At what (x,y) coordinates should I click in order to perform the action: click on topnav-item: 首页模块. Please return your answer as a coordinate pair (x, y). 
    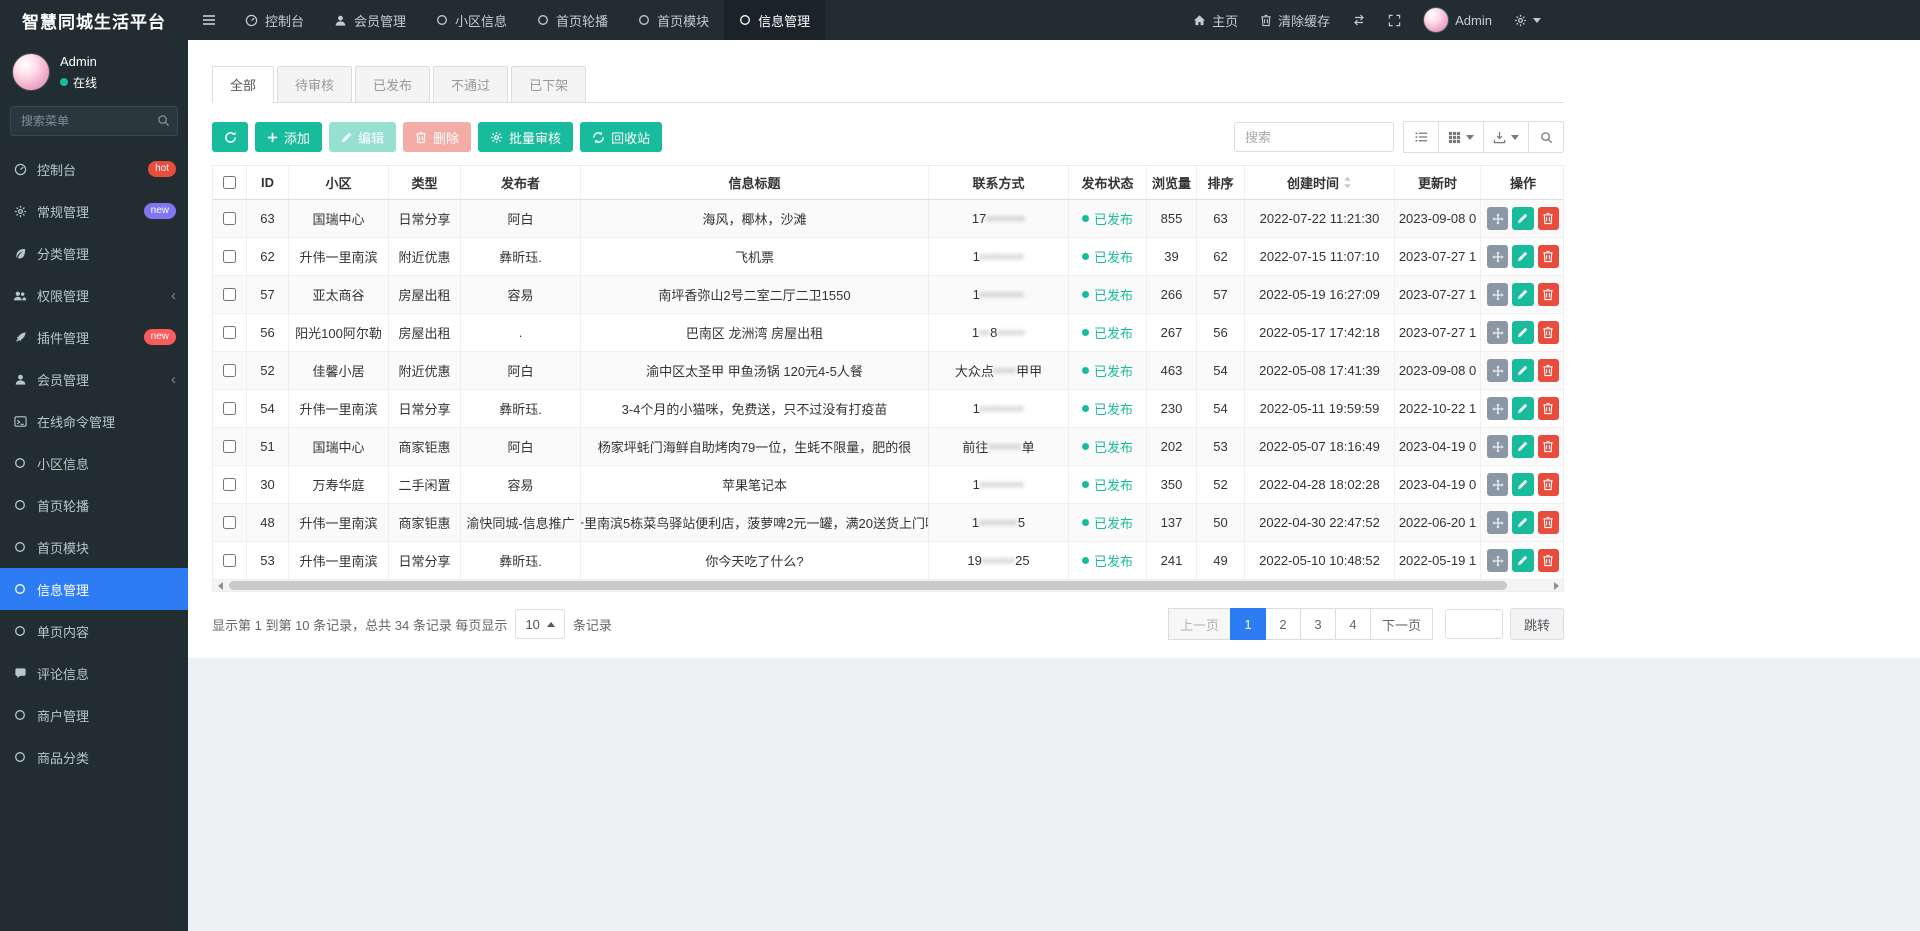
    Looking at the image, I should click on (673, 20).